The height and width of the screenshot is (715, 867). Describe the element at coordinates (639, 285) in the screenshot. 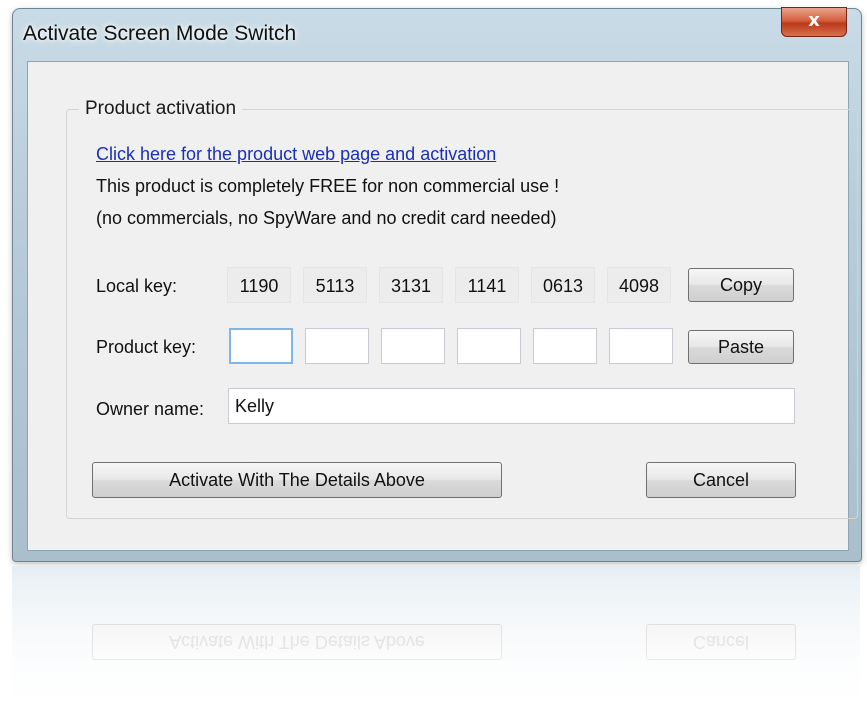

I see `local-key-part-6: 4098` at that location.